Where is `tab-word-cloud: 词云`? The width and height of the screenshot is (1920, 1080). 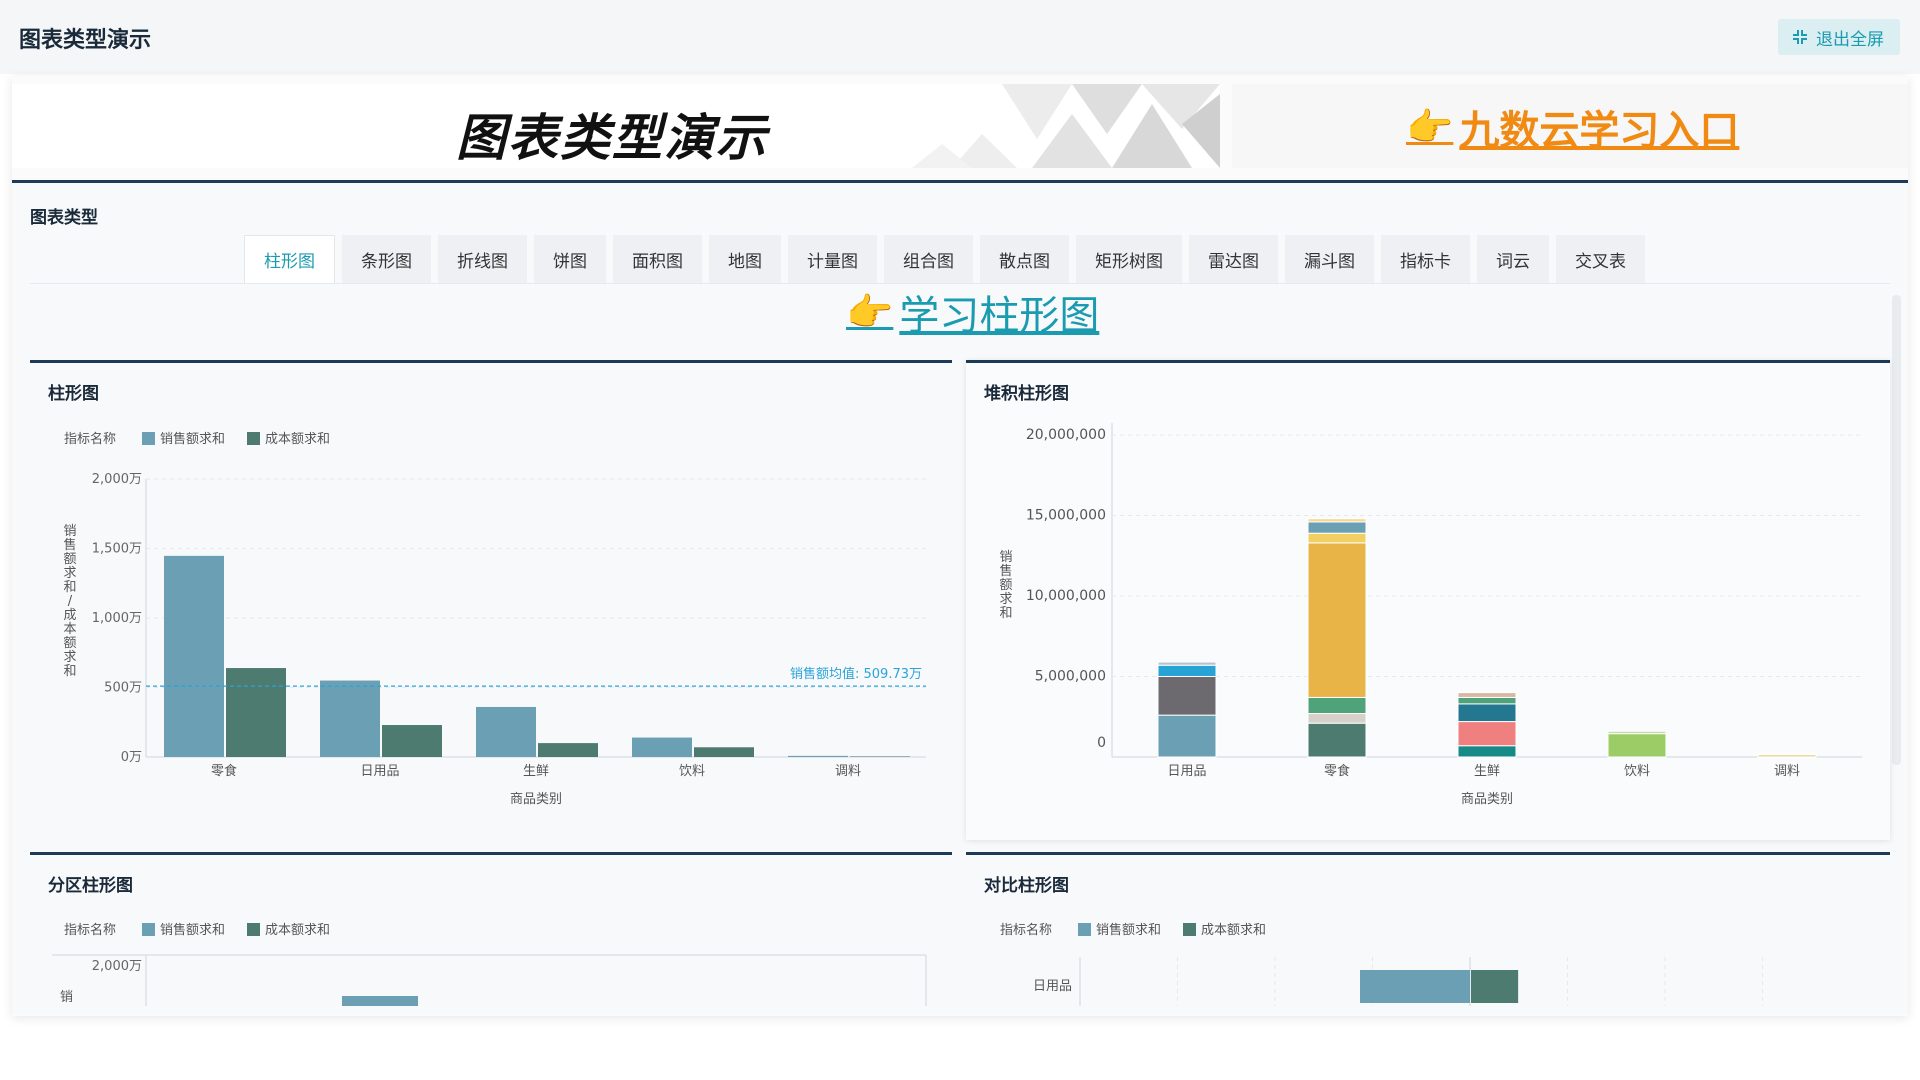 tab-word-cloud: 词云 is located at coordinates (1513, 259).